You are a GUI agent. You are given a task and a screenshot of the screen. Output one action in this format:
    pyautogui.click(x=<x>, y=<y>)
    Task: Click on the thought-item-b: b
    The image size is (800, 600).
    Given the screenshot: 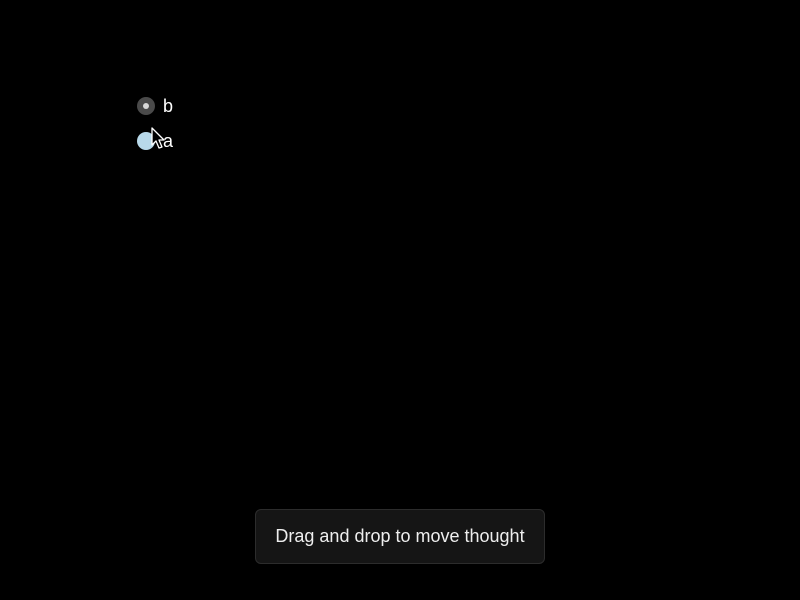 What is the action you would take?
    pyautogui.click(x=154, y=106)
    